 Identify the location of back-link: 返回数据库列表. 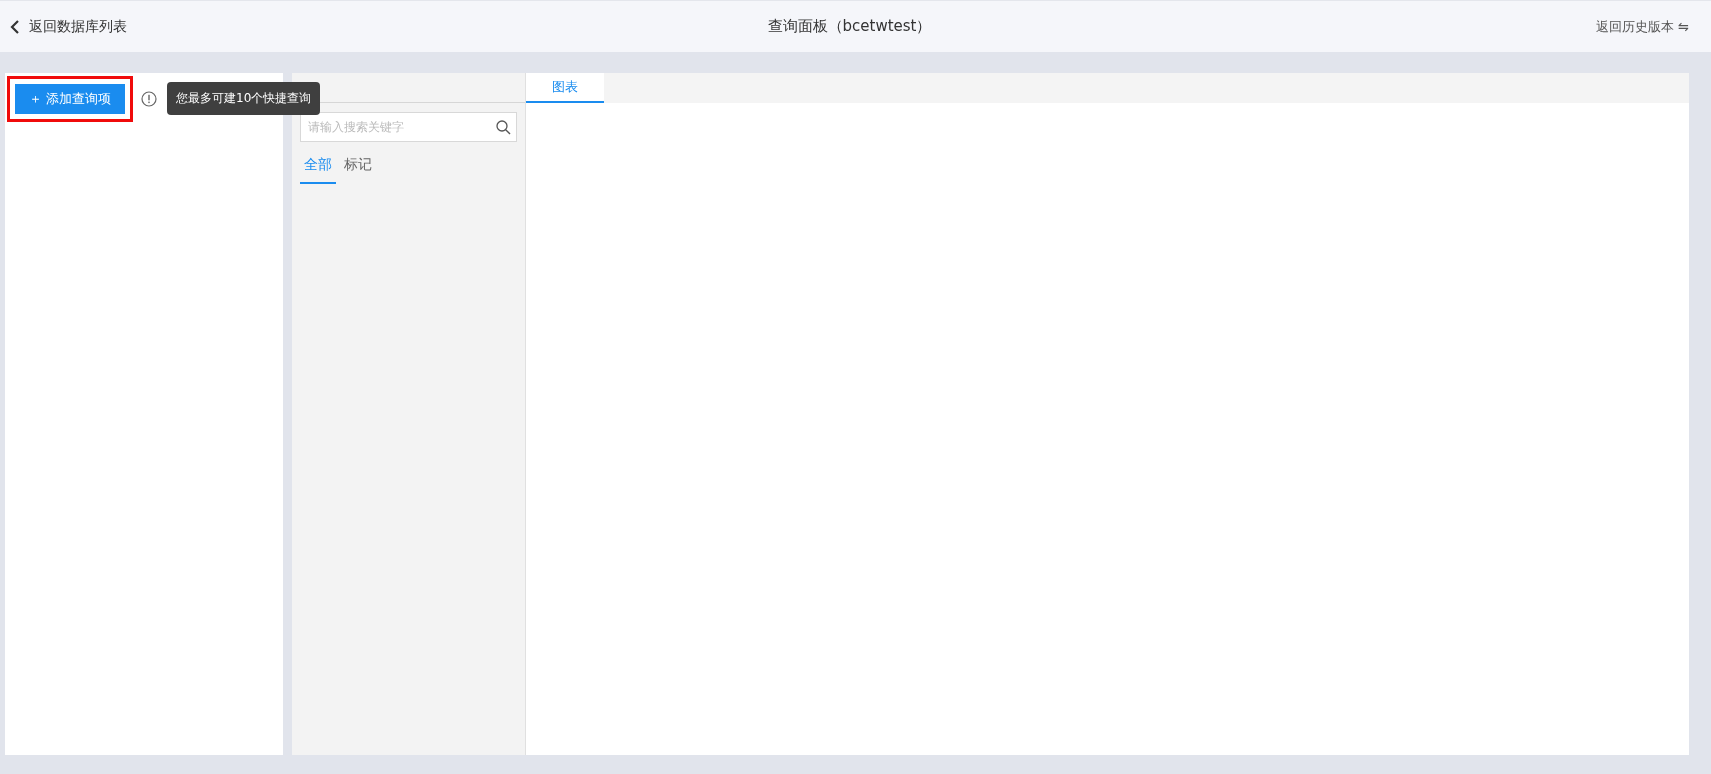
(68, 26).